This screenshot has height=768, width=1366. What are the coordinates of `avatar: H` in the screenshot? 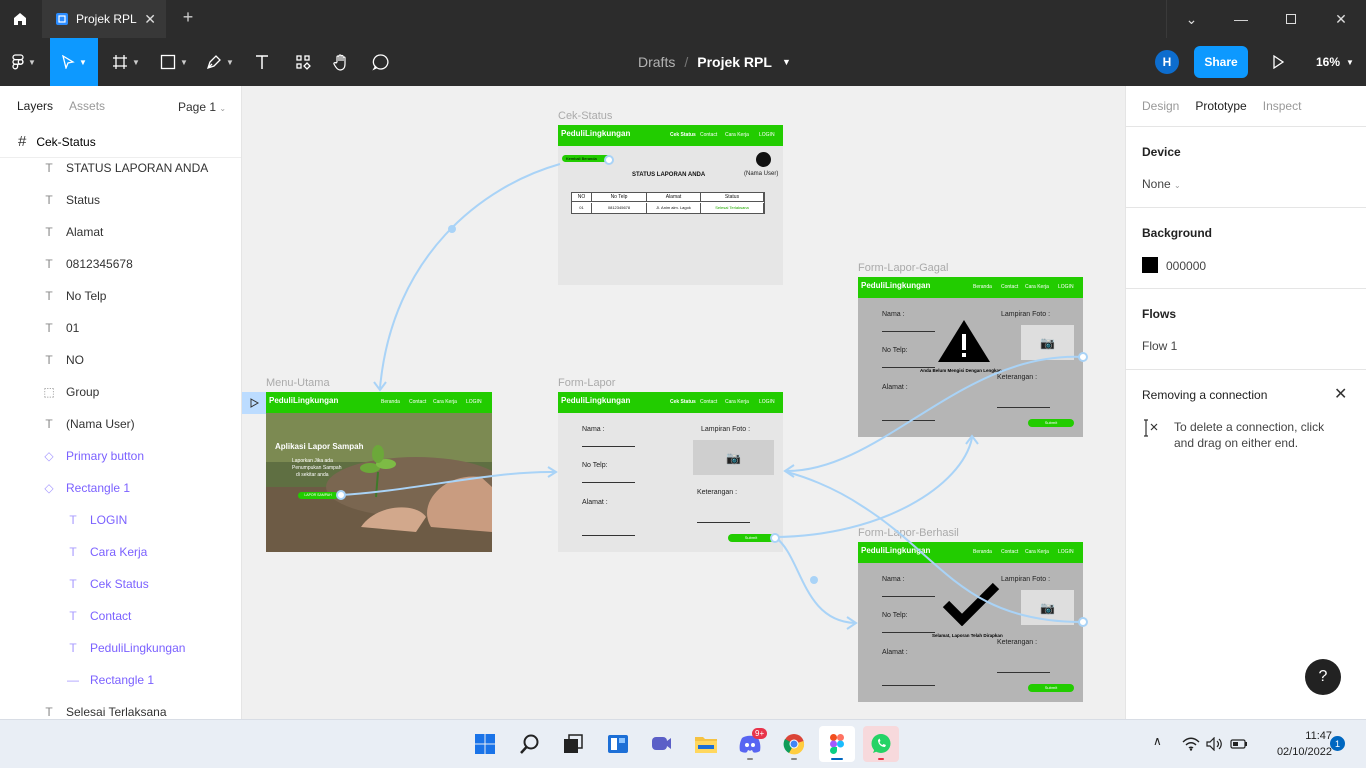 It's located at (1167, 62).